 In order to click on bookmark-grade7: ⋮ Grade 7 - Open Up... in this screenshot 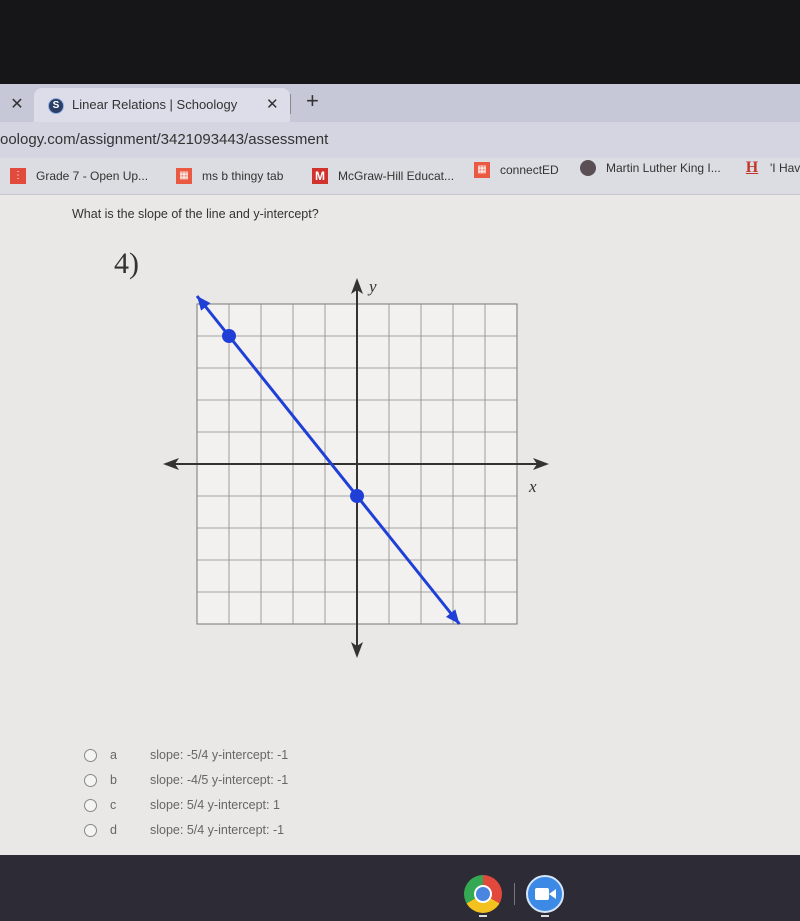, I will do `click(79, 176)`.